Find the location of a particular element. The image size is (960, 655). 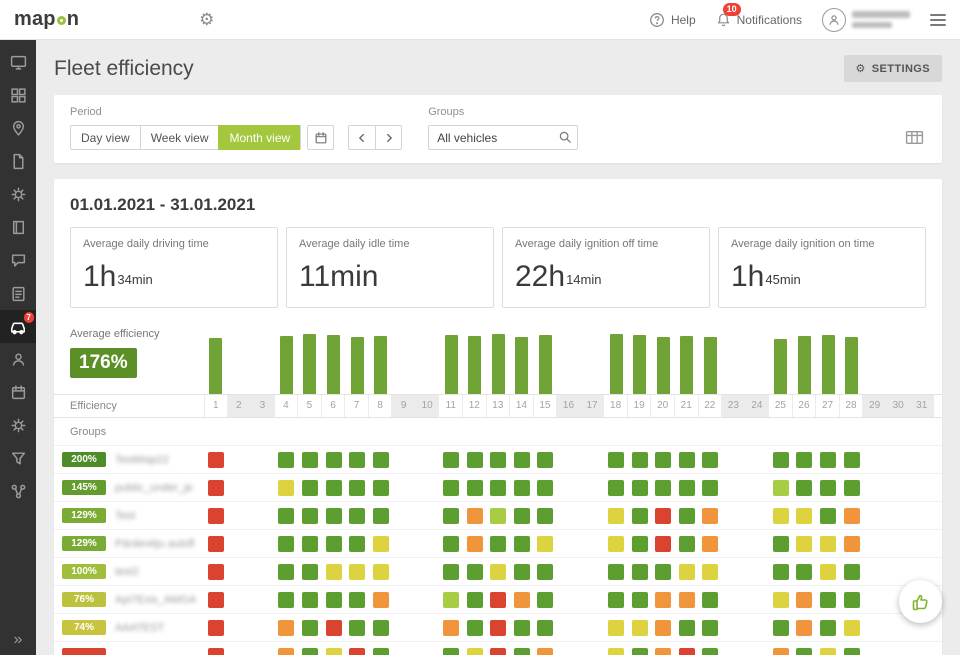

prev-period-button is located at coordinates (362, 137).